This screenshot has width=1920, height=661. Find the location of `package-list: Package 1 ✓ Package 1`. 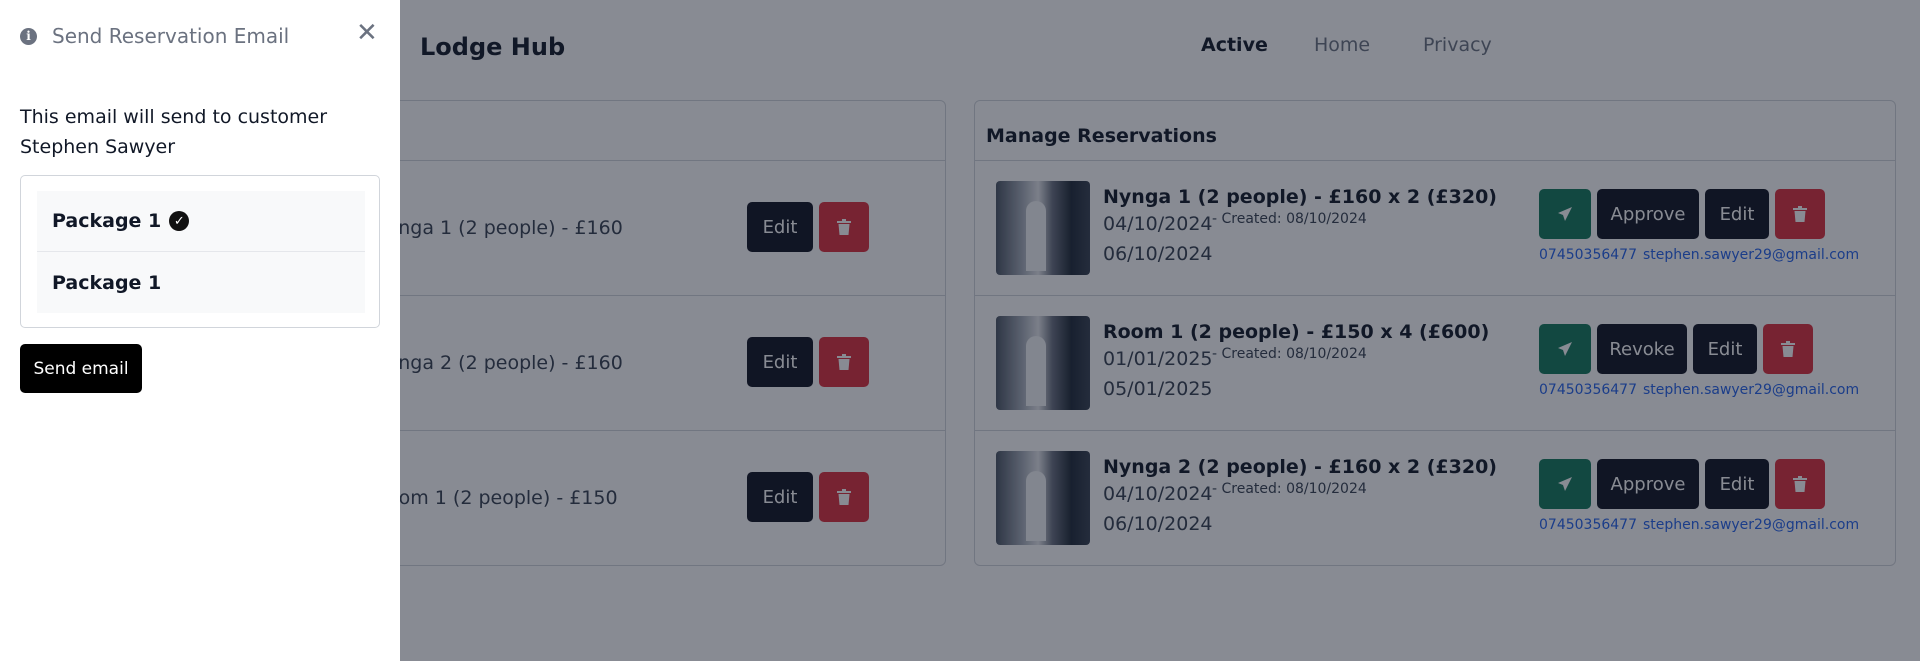

package-list: Package 1 ✓ Package 1 is located at coordinates (200, 251).